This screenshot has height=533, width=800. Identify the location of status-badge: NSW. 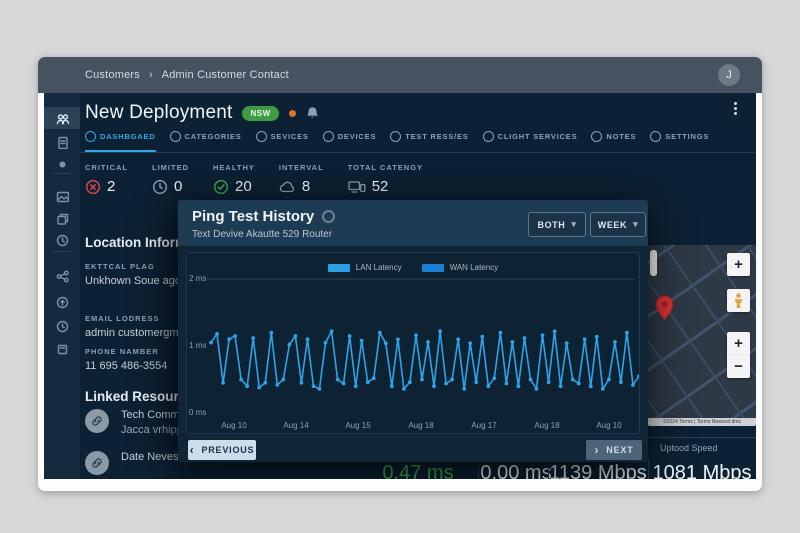
(260, 113).